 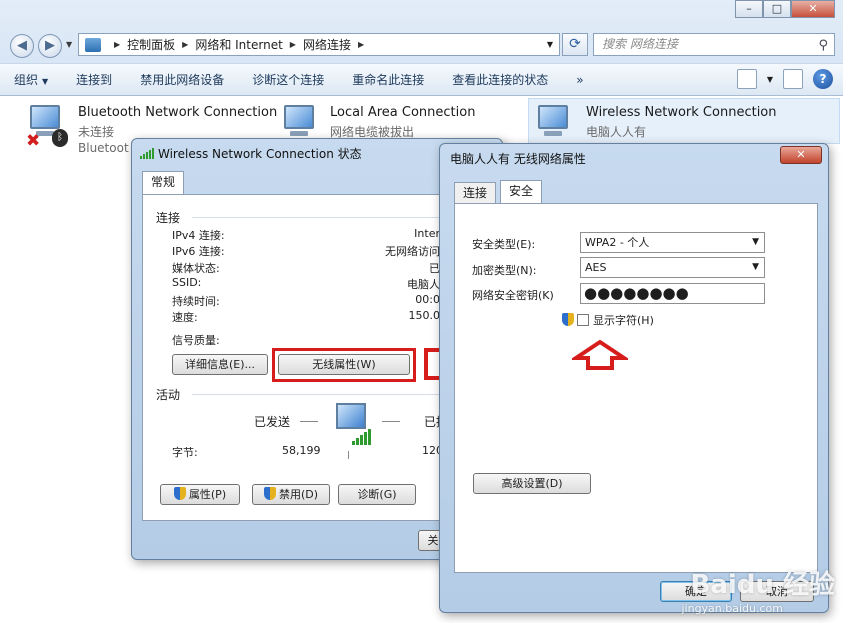 What do you see at coordinates (353, 424) in the screenshot?
I see `network-activity-icon` at bounding box center [353, 424].